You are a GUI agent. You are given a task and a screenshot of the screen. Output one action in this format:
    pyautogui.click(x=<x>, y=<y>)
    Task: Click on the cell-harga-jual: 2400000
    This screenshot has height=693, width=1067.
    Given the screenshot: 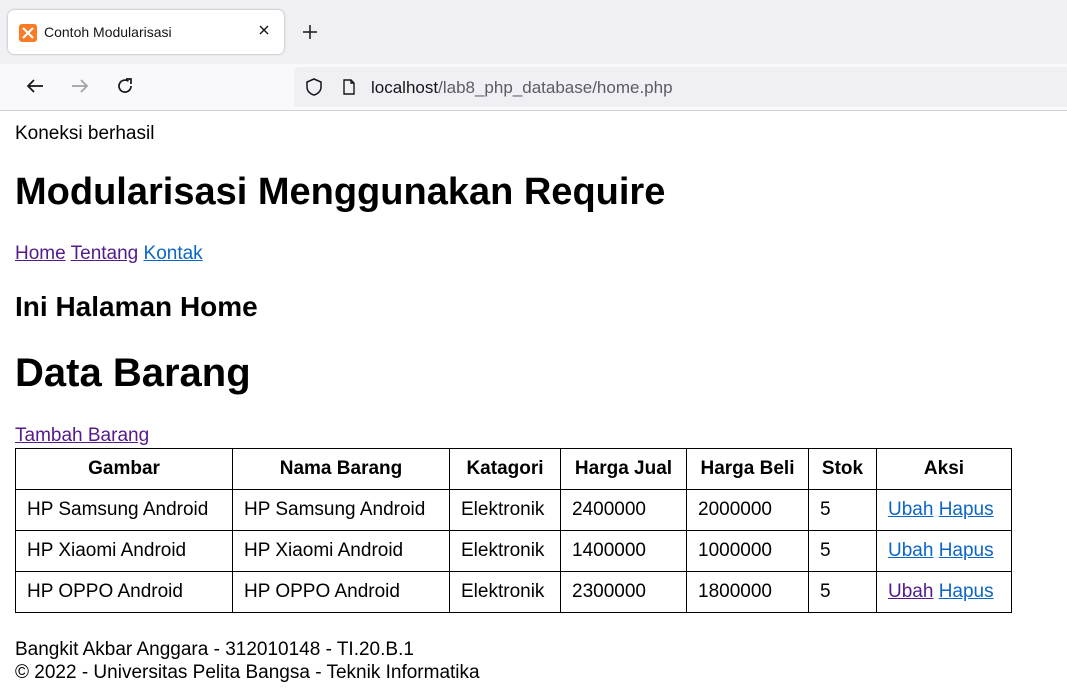 What is the action you would take?
    pyautogui.click(x=623, y=510)
    